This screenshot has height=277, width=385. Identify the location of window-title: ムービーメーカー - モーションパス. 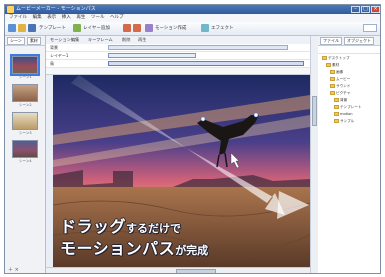
(56, 9).